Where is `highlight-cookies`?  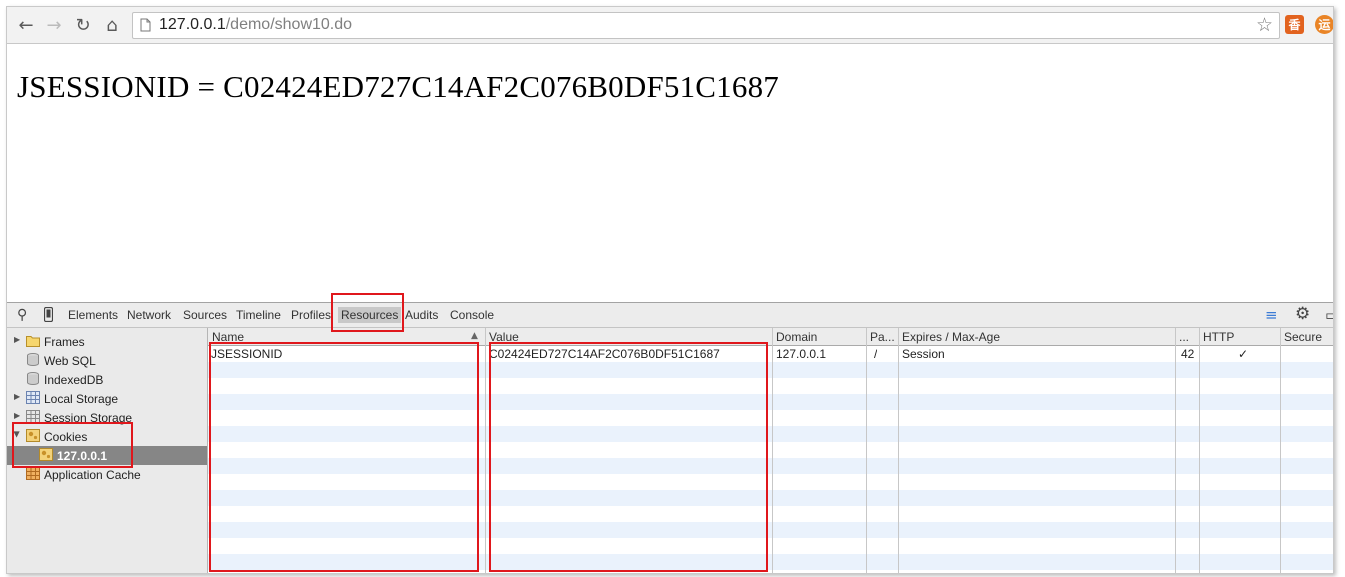
highlight-cookies is located at coordinates (72, 445).